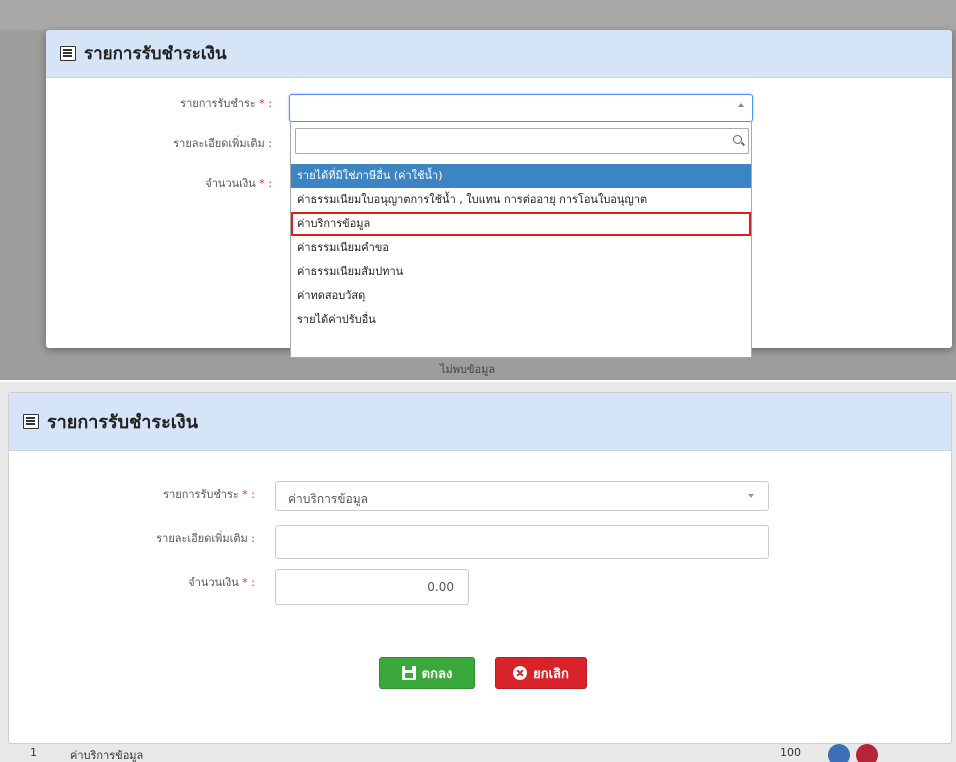  Describe the element at coordinates (521, 224) in the screenshot. I see `dropdown-option-highlighted: ค่าบริการข้อมูล` at that location.